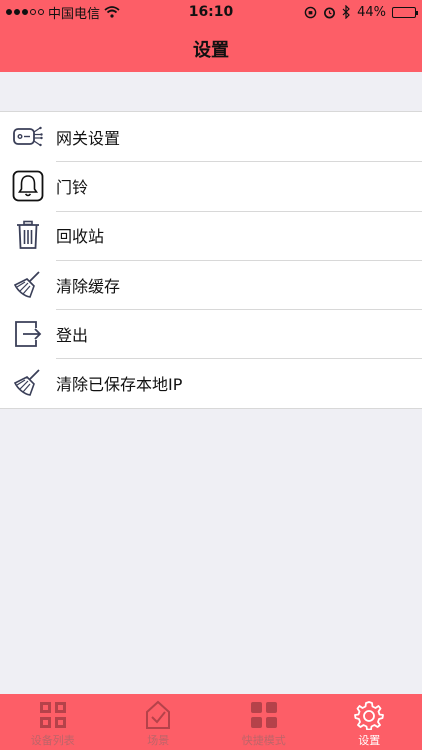 Image resolution: width=422 pixels, height=750 pixels. I want to click on gear-icon, so click(369, 715).